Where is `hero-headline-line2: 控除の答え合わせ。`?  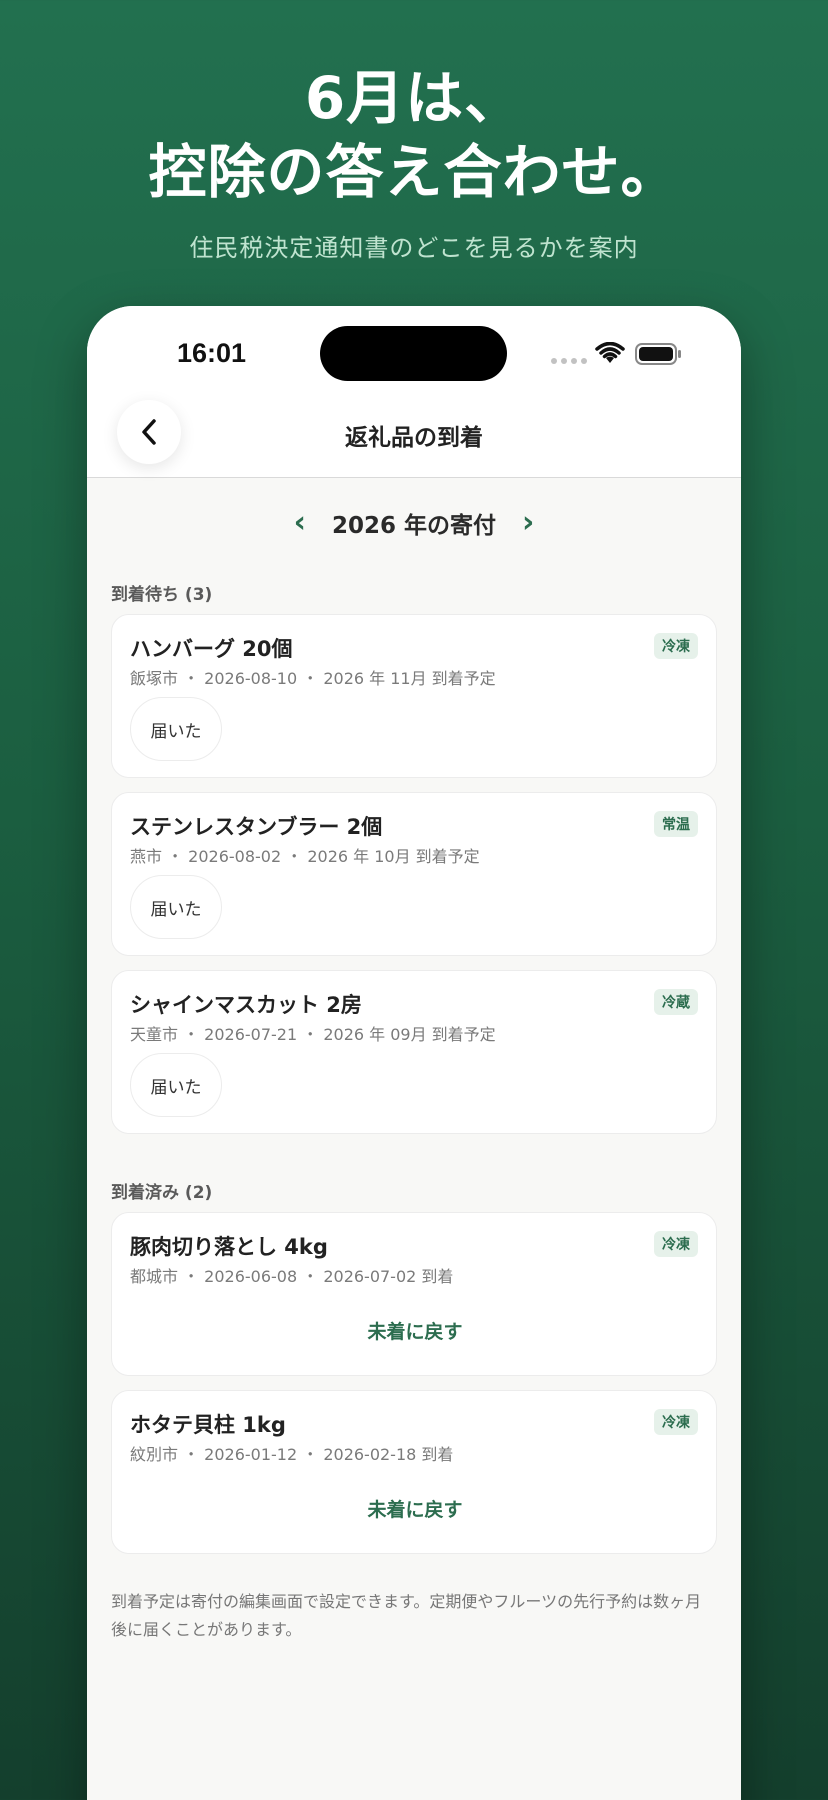 hero-headline-line2: 控除の答え合わせ。 is located at coordinates (414, 172).